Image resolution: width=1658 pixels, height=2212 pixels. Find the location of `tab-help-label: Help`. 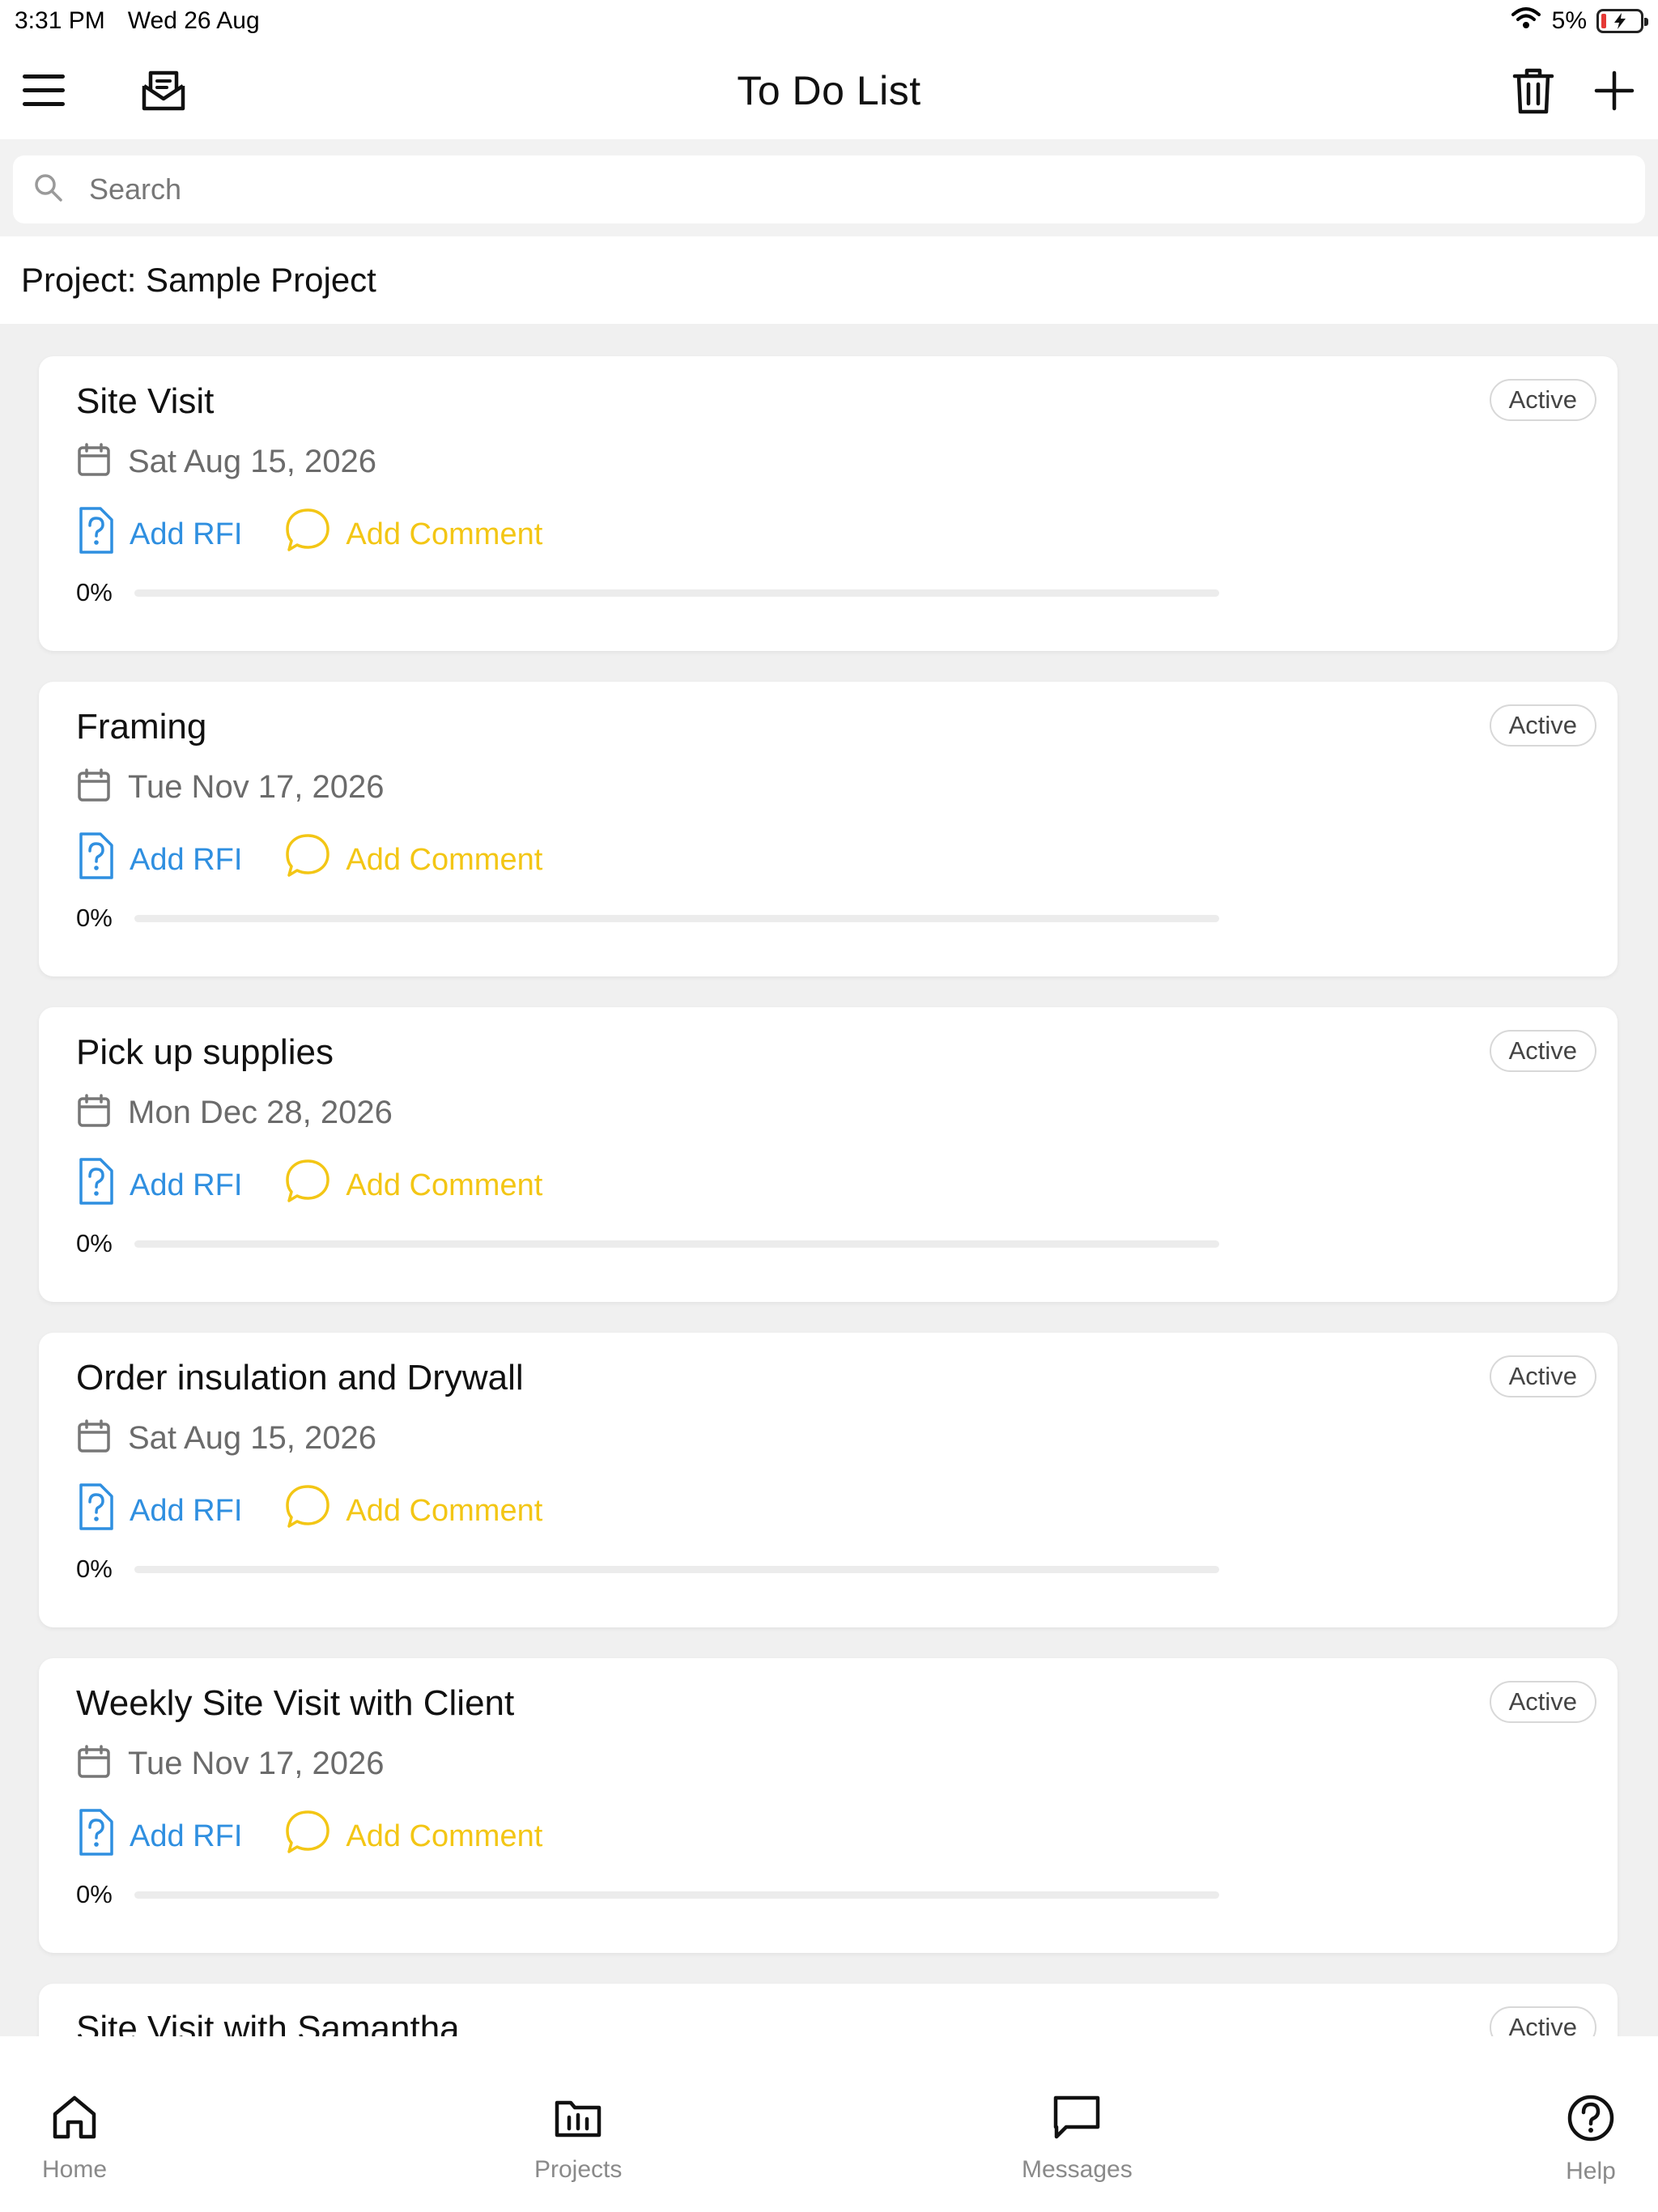

tab-help-label: Help is located at coordinates (1591, 2171).